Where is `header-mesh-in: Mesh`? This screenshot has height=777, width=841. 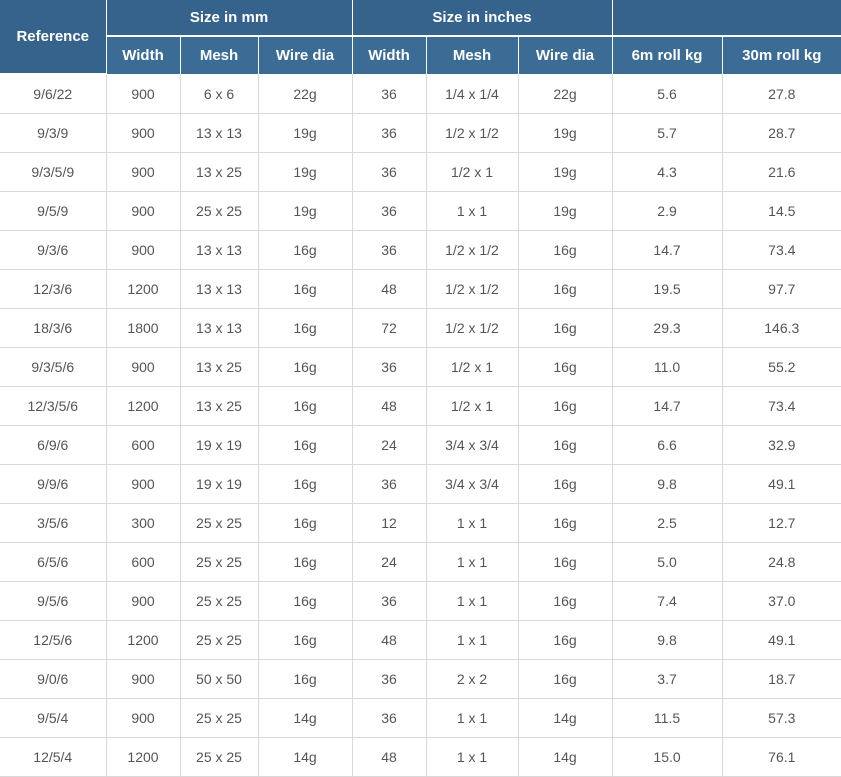 header-mesh-in: Mesh is located at coordinates (472, 55).